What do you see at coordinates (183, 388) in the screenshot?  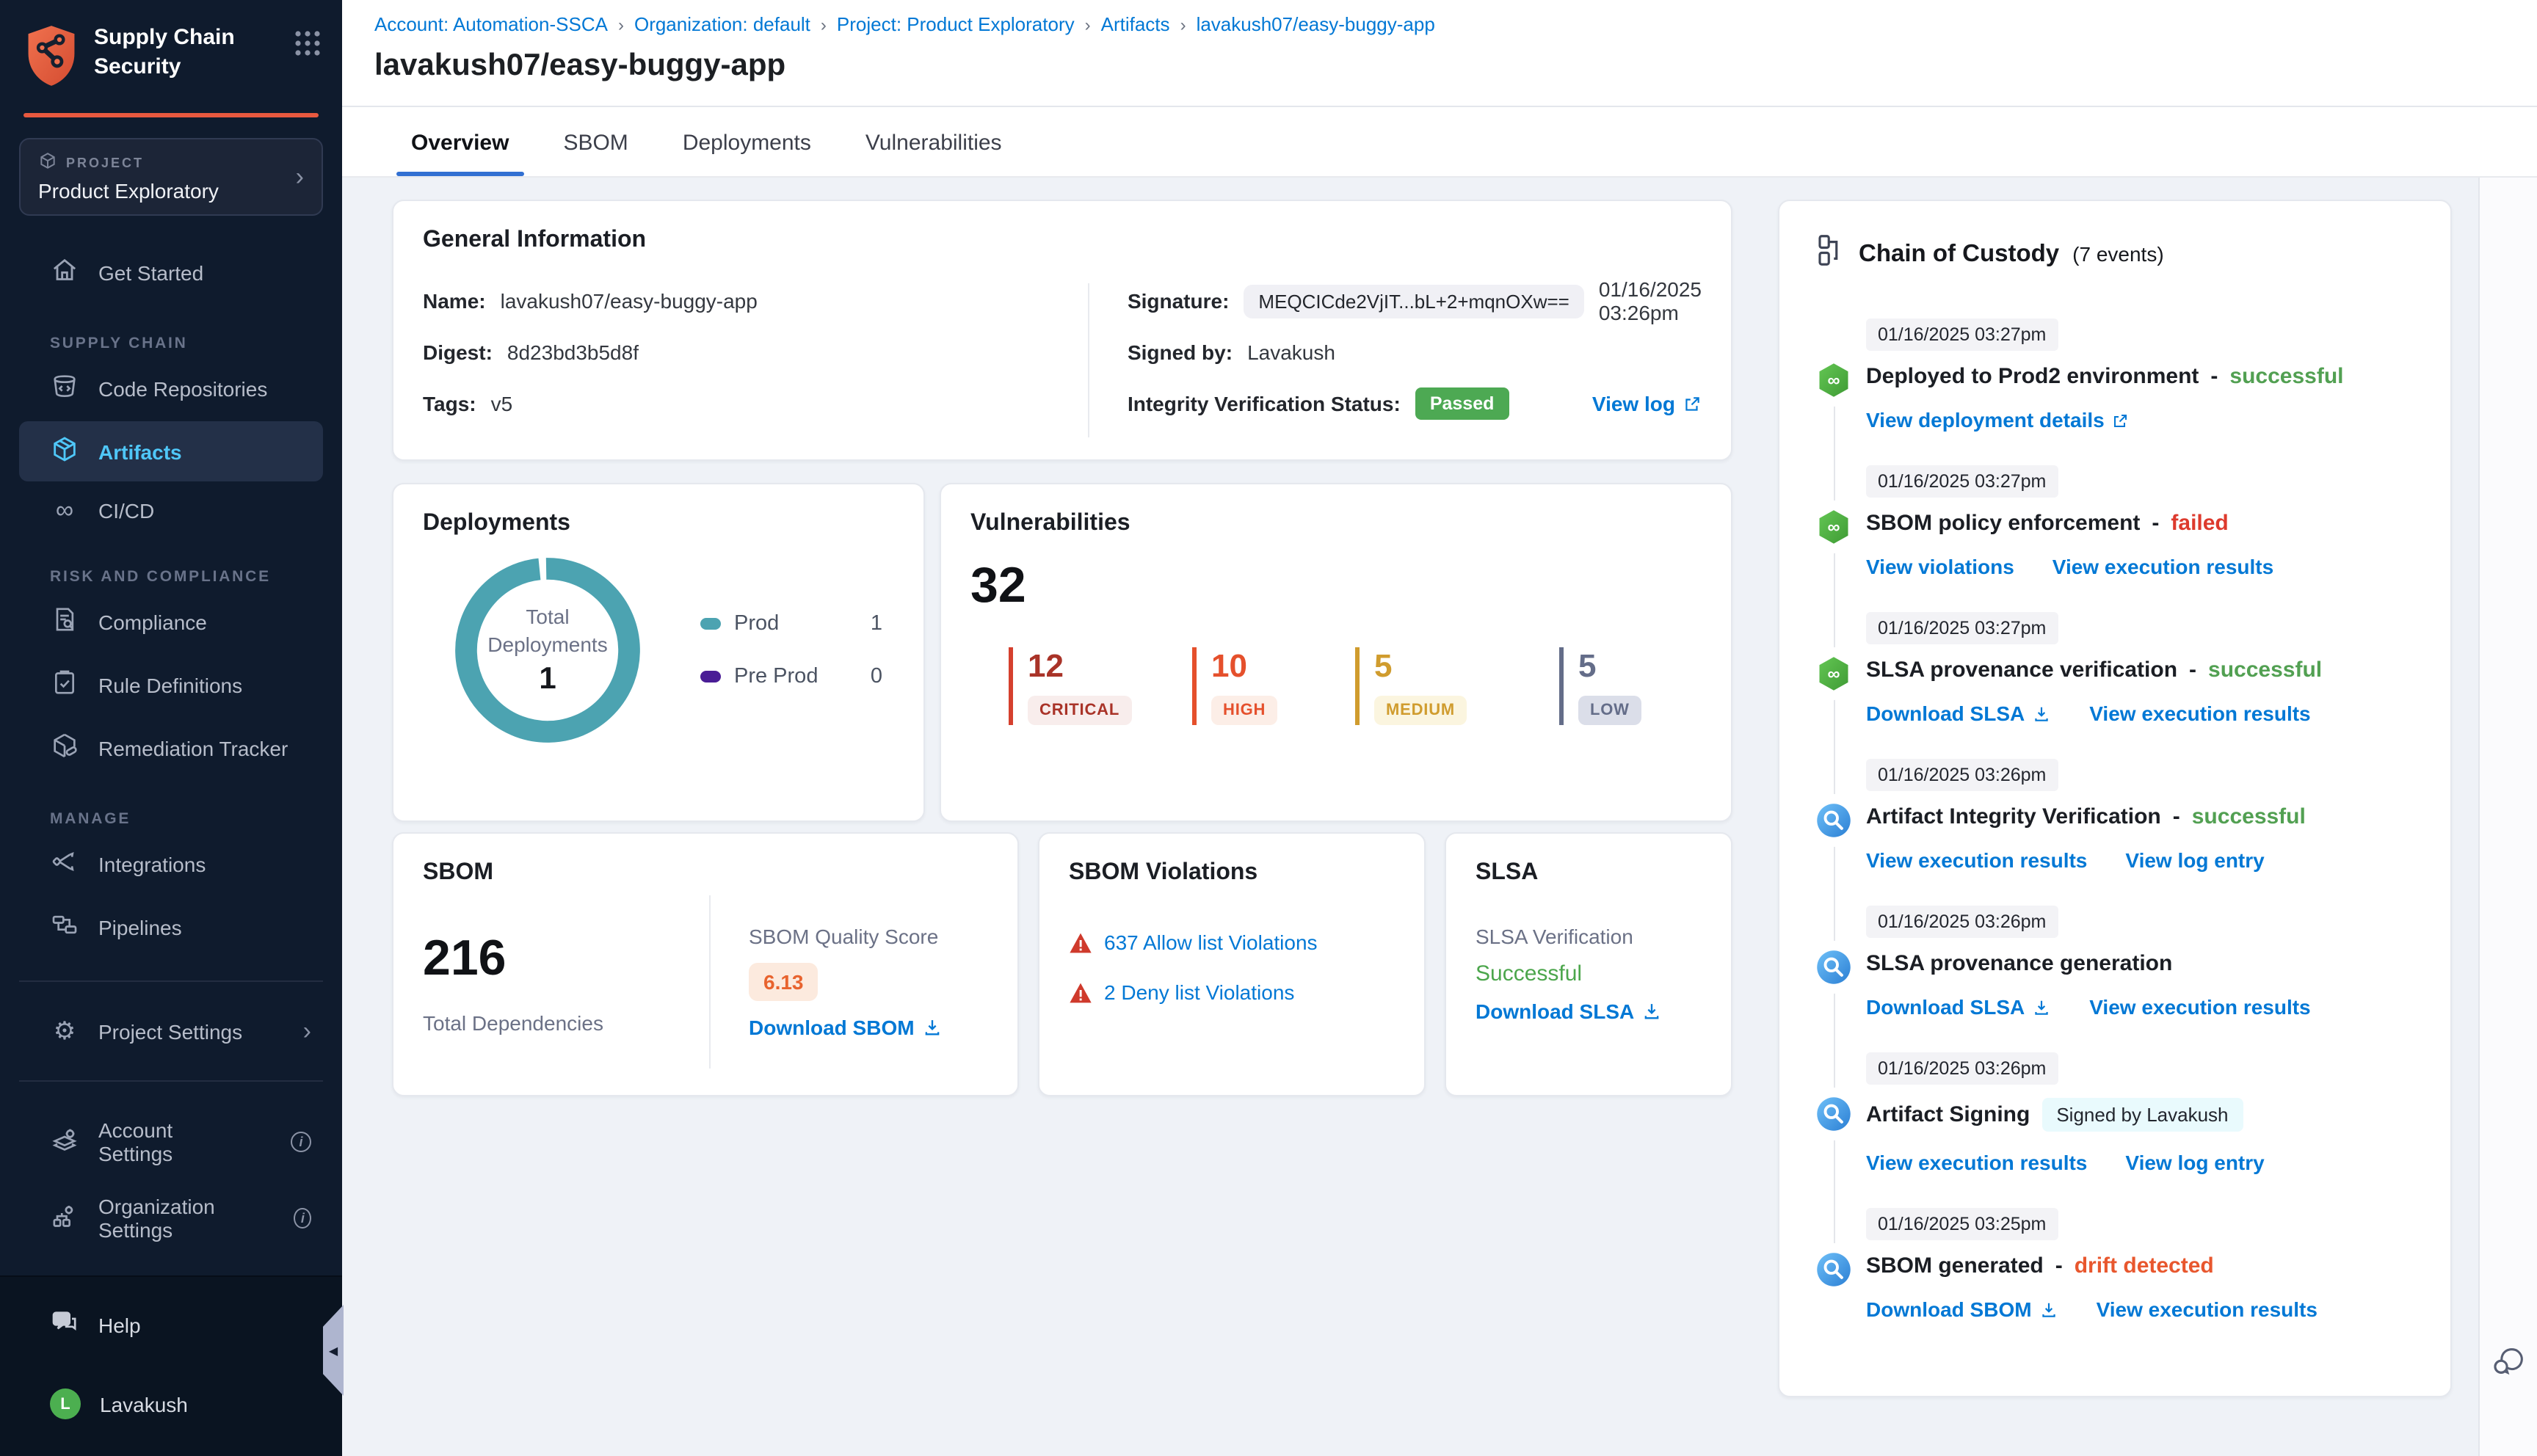 I see `sidebar-item-label: Code Repositories` at bounding box center [183, 388].